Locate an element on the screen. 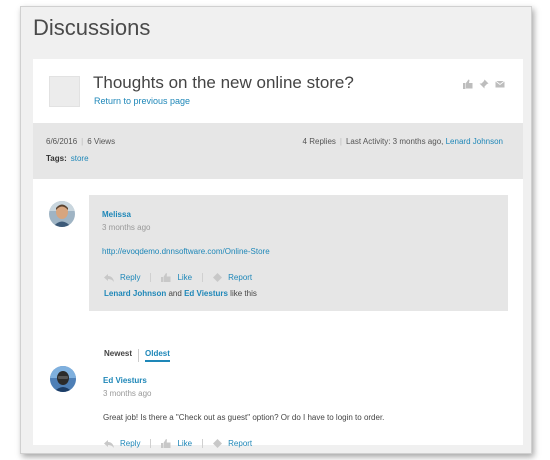 Image resolution: width=550 pixels, height=460 pixels. topic-date: 6/6/2016 is located at coordinates (62, 141).